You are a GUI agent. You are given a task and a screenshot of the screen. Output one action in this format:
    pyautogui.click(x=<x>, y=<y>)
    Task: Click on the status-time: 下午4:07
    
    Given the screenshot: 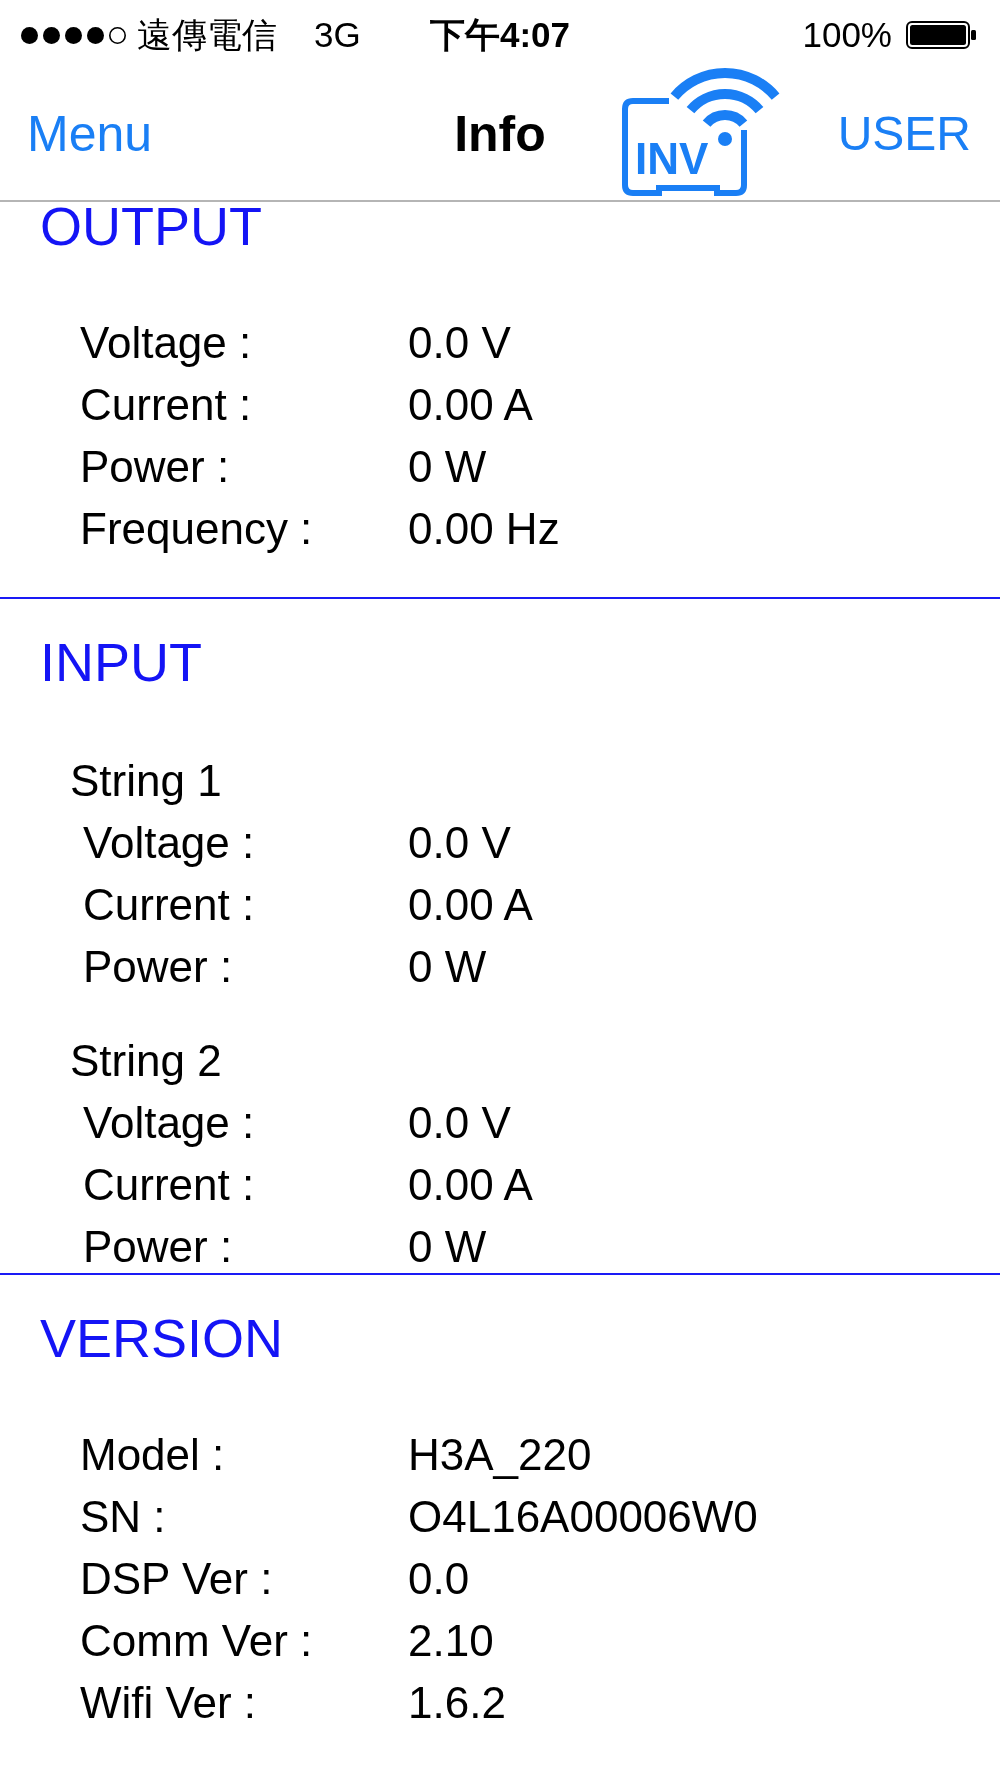 What is the action you would take?
    pyautogui.click(x=500, y=35)
    